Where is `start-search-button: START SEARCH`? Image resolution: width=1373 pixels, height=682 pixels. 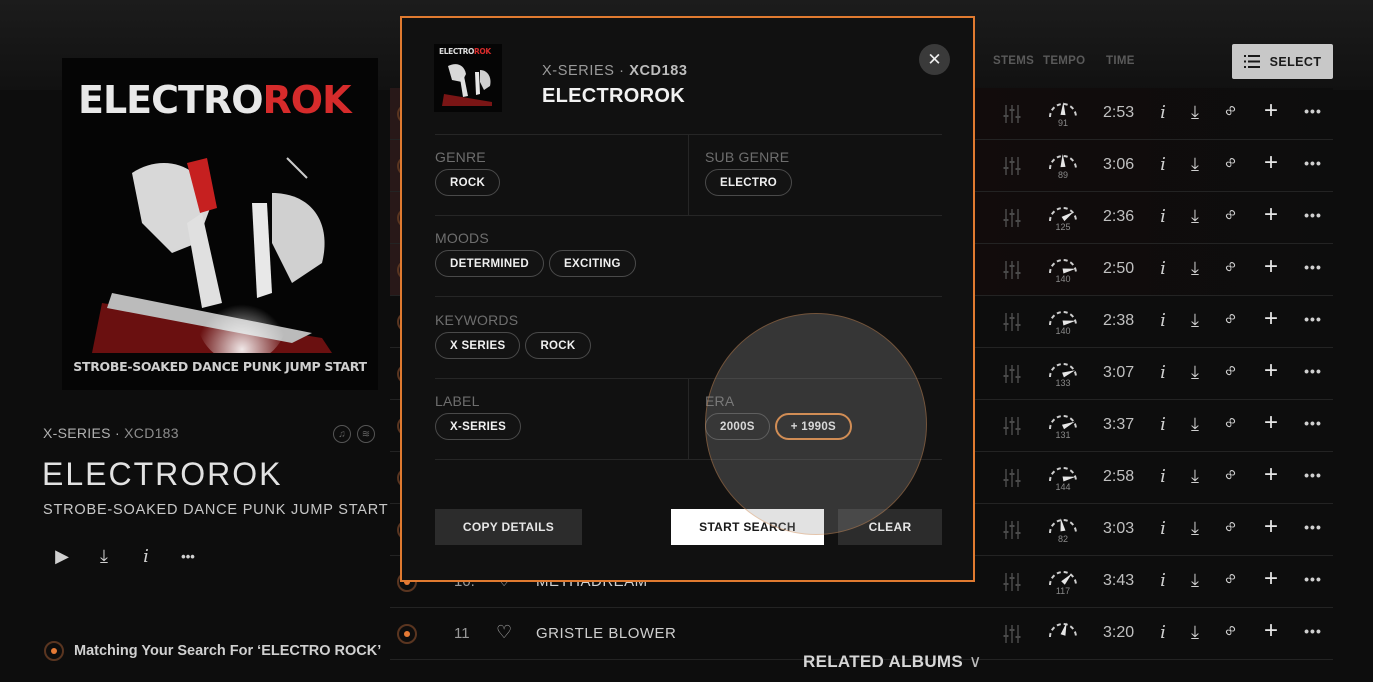
start-search-button: START SEARCH is located at coordinates (747, 527).